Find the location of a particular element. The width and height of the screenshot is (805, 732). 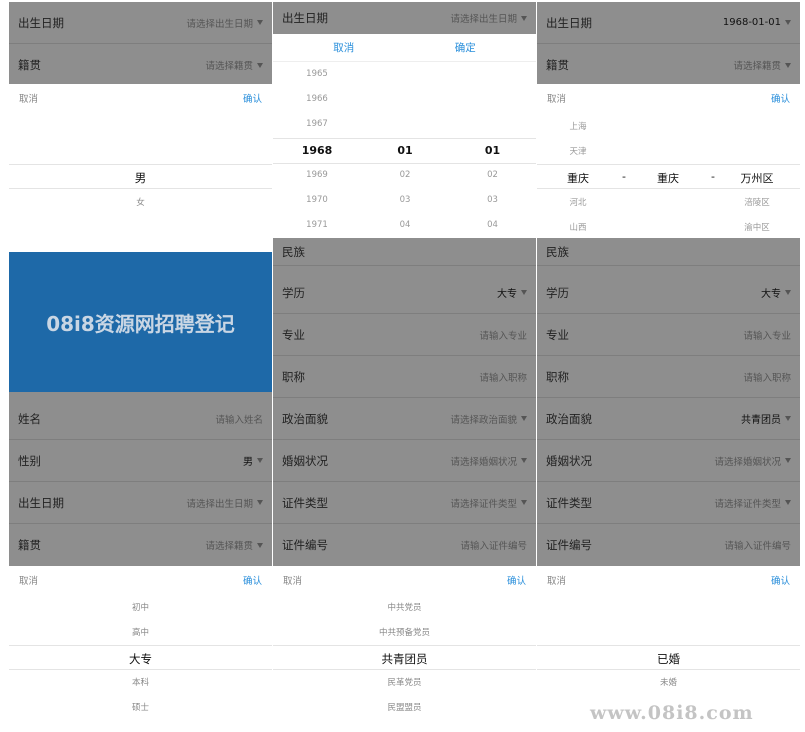

gender-field: 性别 男 is located at coordinates (140, 461).